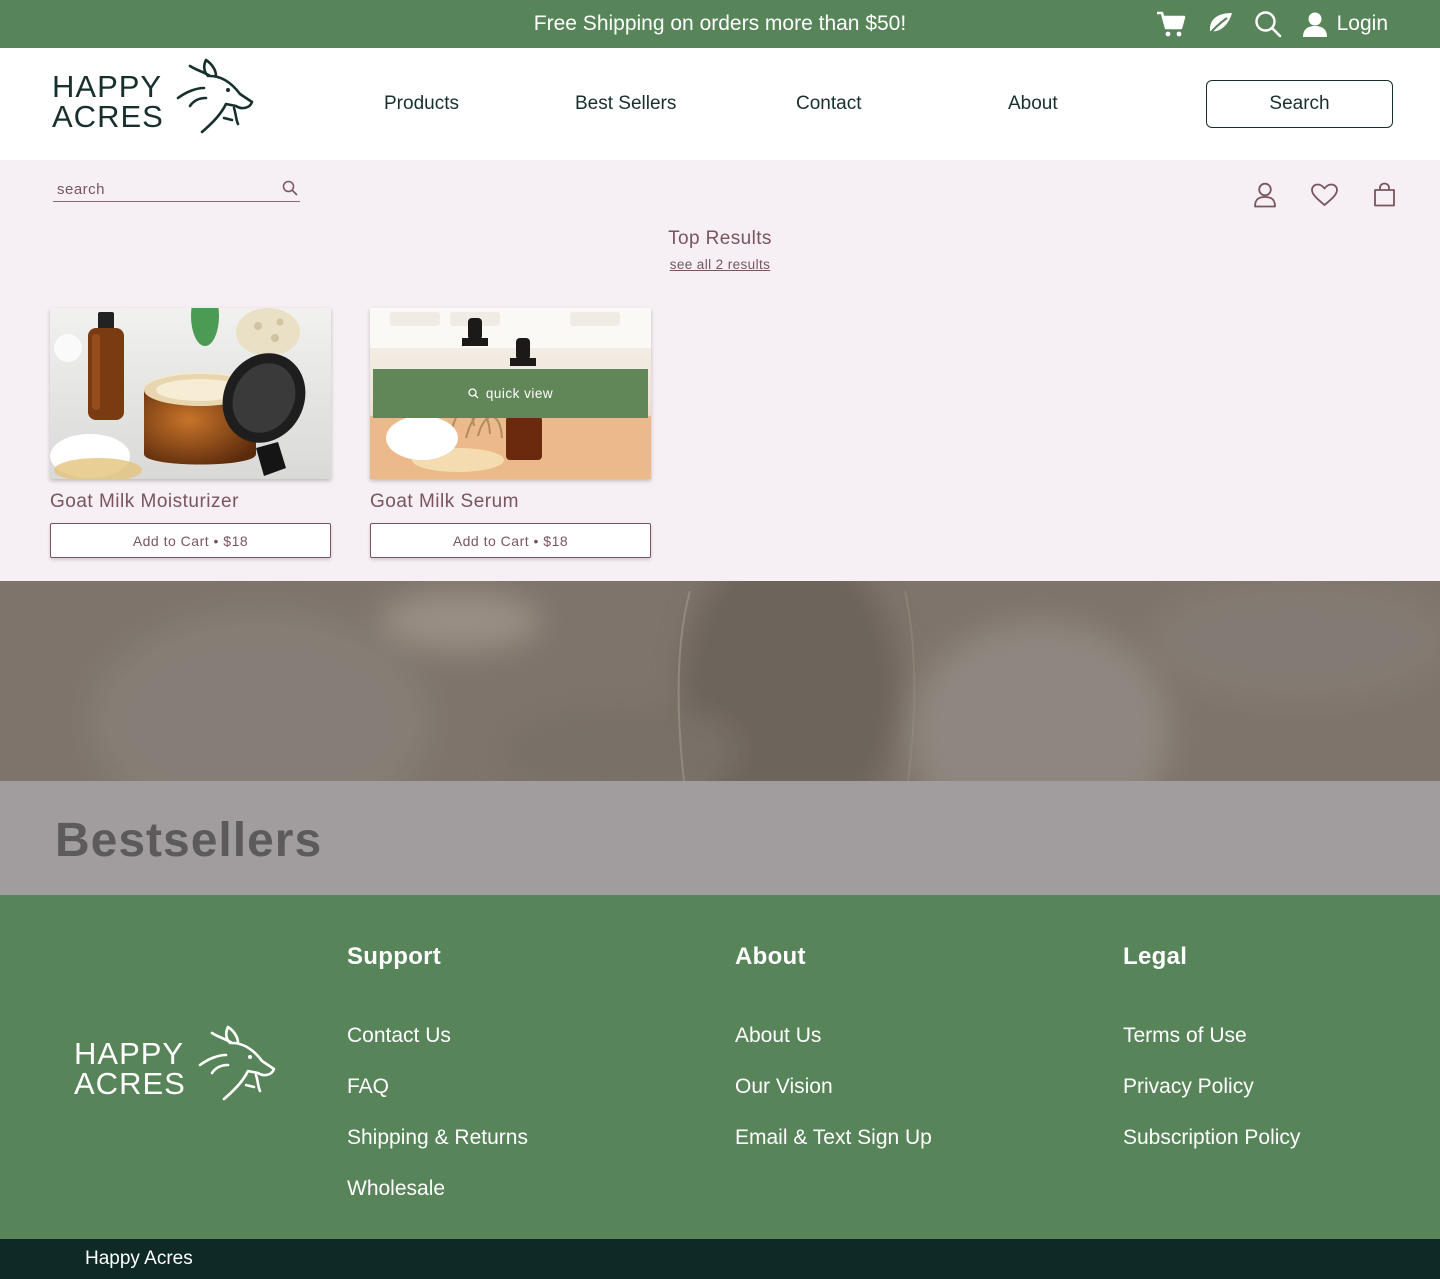 The image size is (1440, 1279). I want to click on footer-logo: HAPPY ACRES, so click(175, 1064).